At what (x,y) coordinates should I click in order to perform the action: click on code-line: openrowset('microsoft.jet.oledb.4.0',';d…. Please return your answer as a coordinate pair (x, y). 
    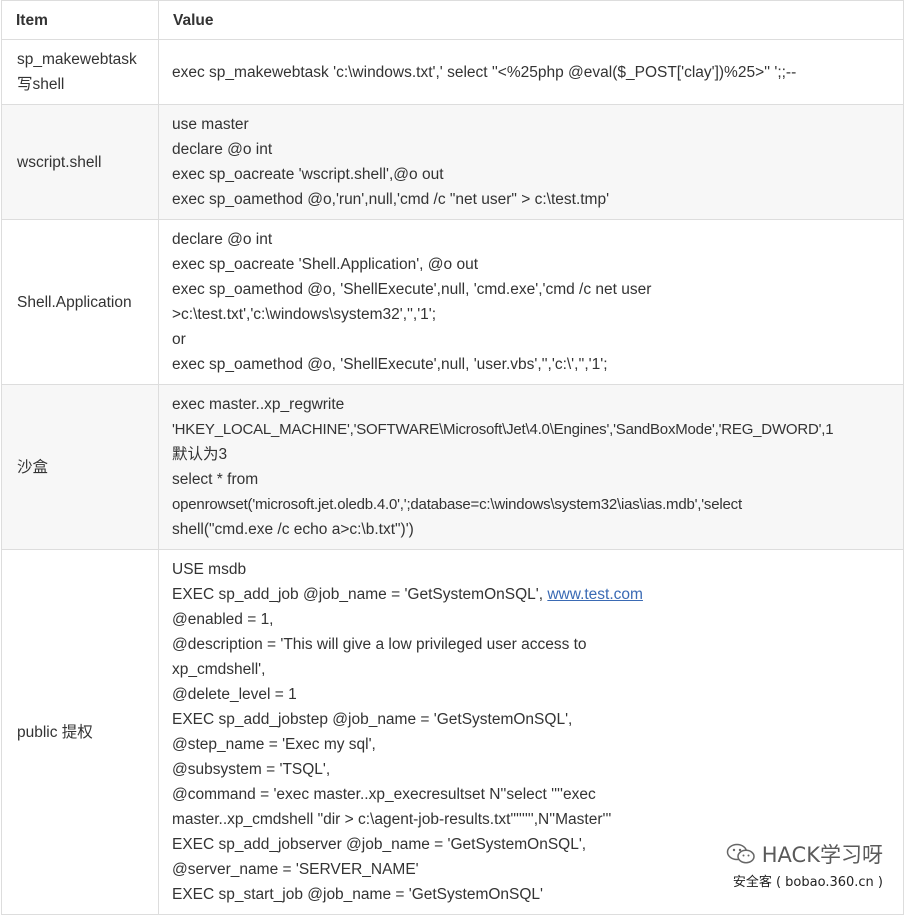
    Looking at the image, I should click on (457, 504).